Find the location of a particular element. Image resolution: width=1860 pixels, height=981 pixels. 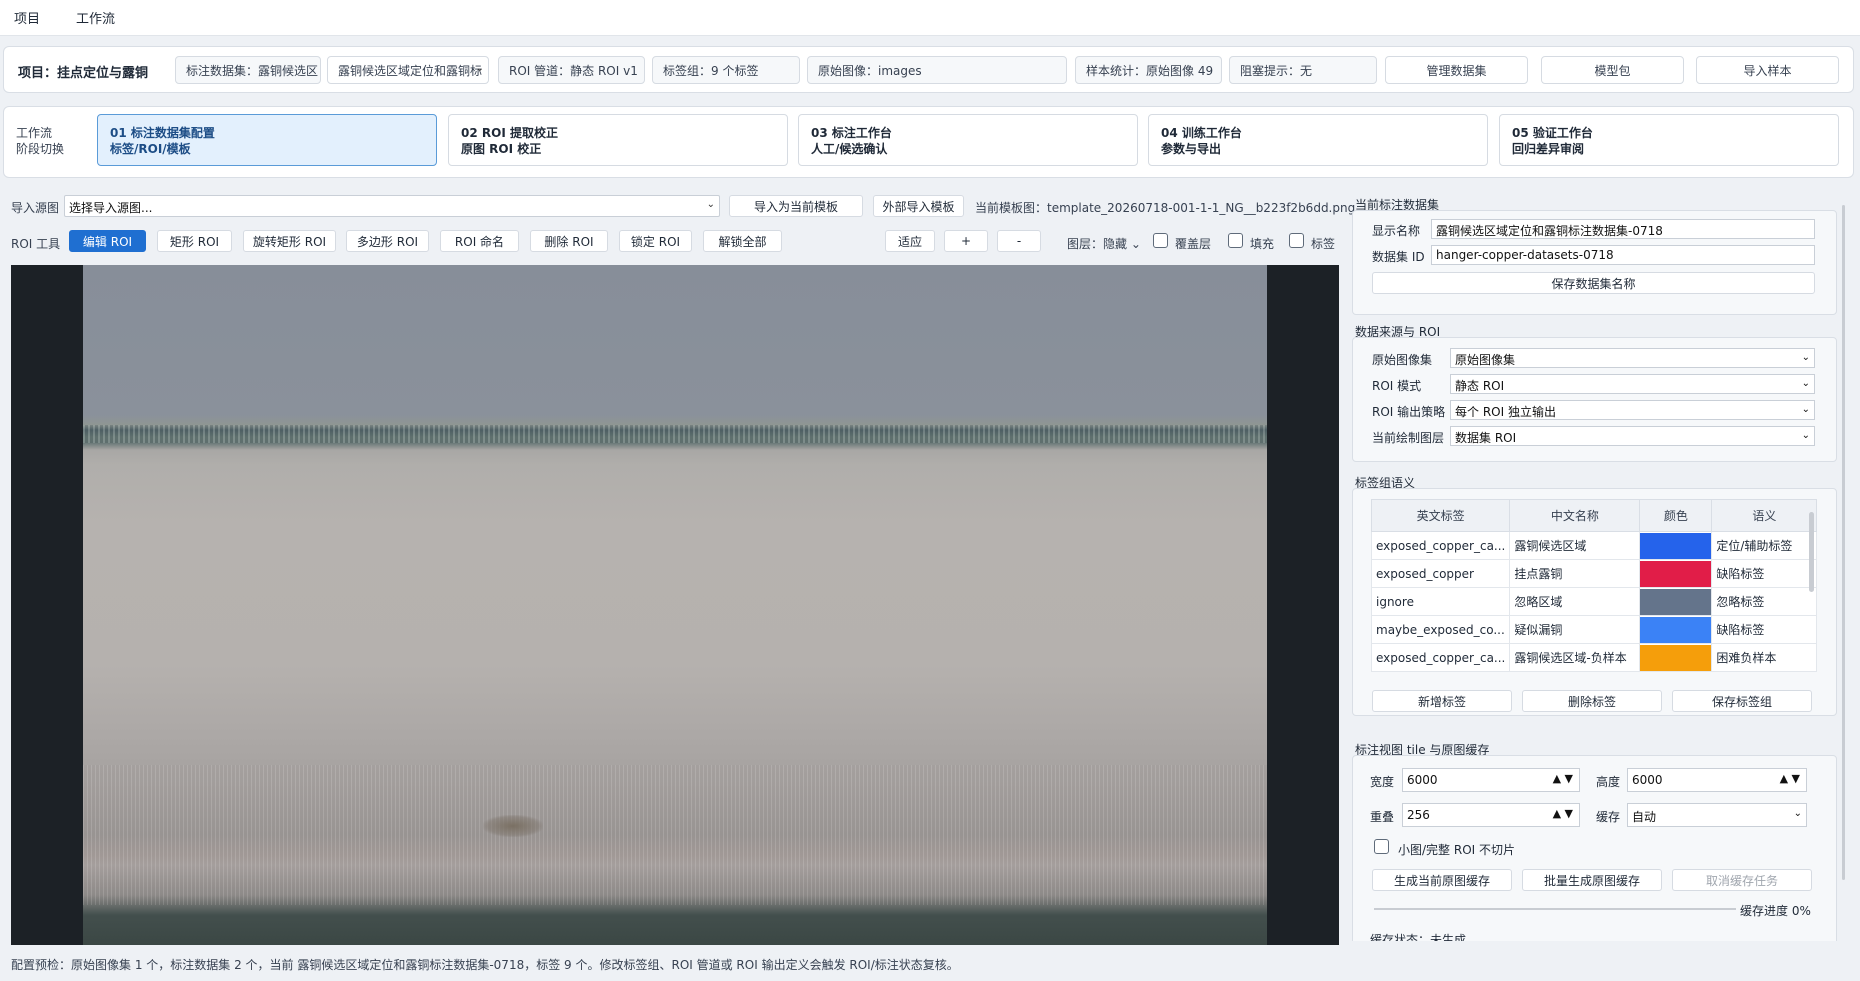

label-checkbox is located at coordinates (1296, 240).